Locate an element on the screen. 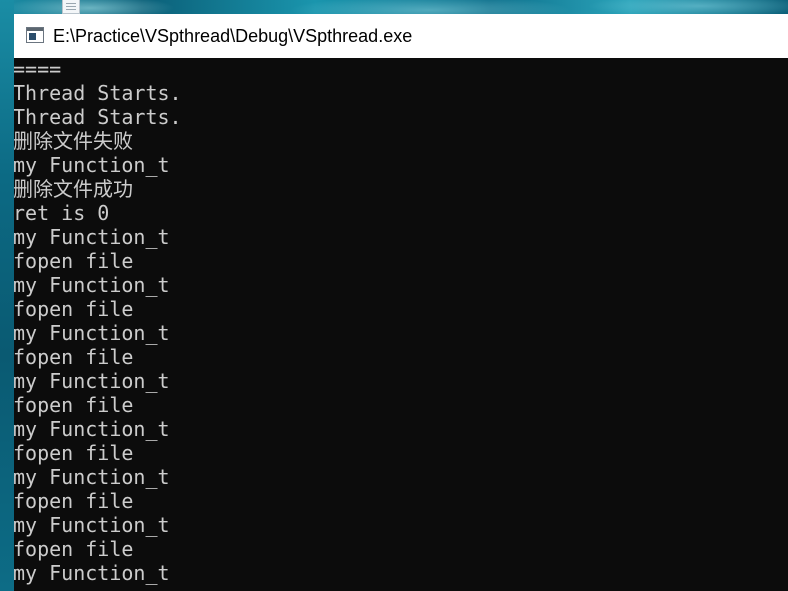 The image size is (788, 591). console-line: 删除文件失败 is located at coordinates (73, 141).